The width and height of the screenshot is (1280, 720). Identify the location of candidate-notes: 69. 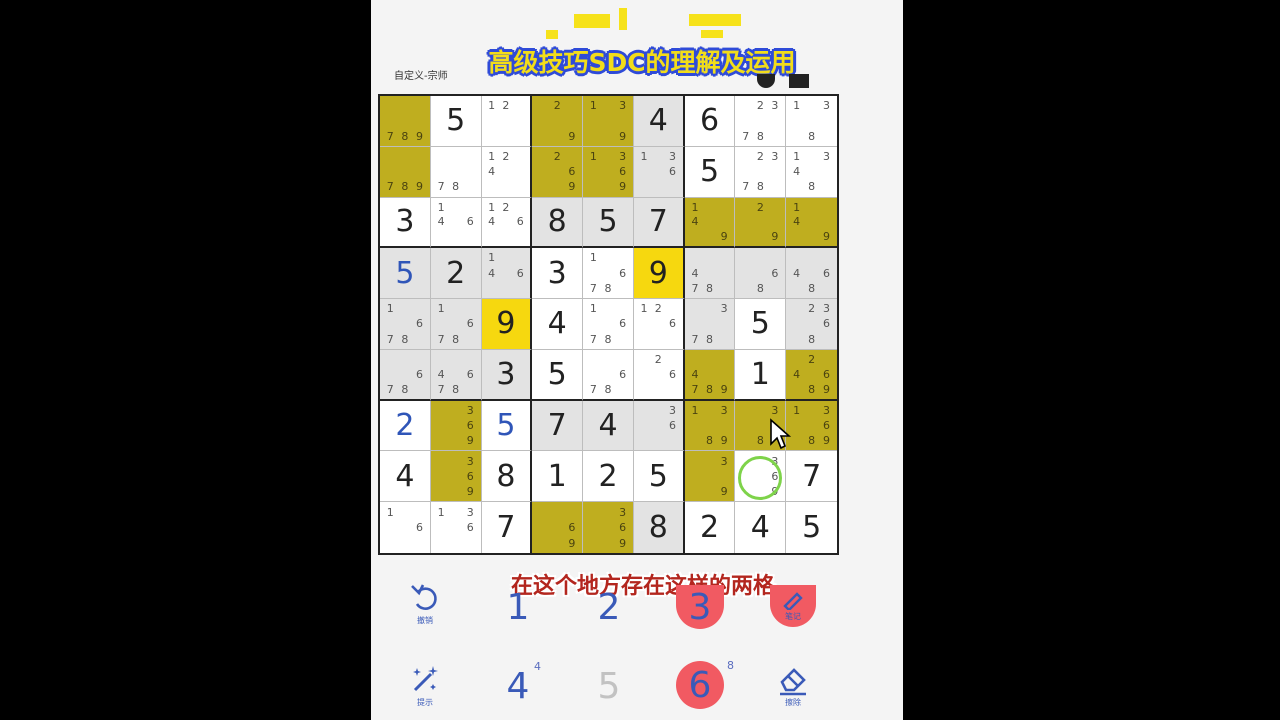
(557, 527).